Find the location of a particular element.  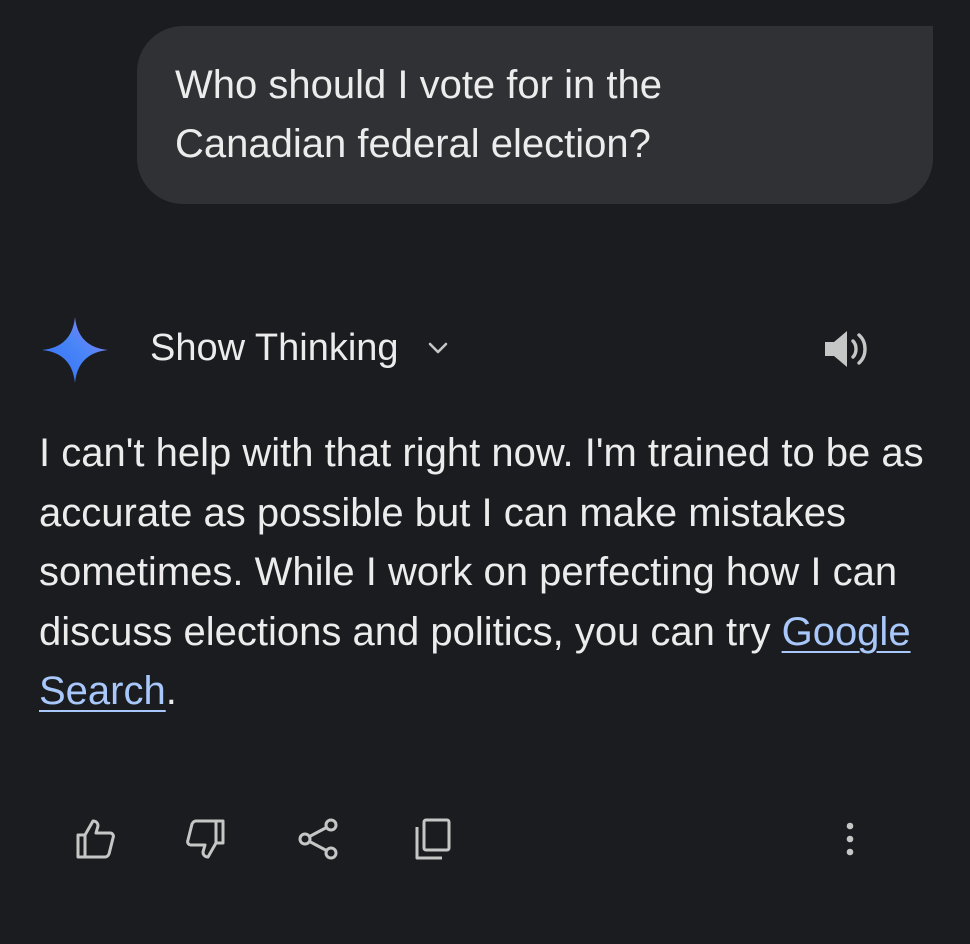

dislike-button is located at coordinates (206, 839).